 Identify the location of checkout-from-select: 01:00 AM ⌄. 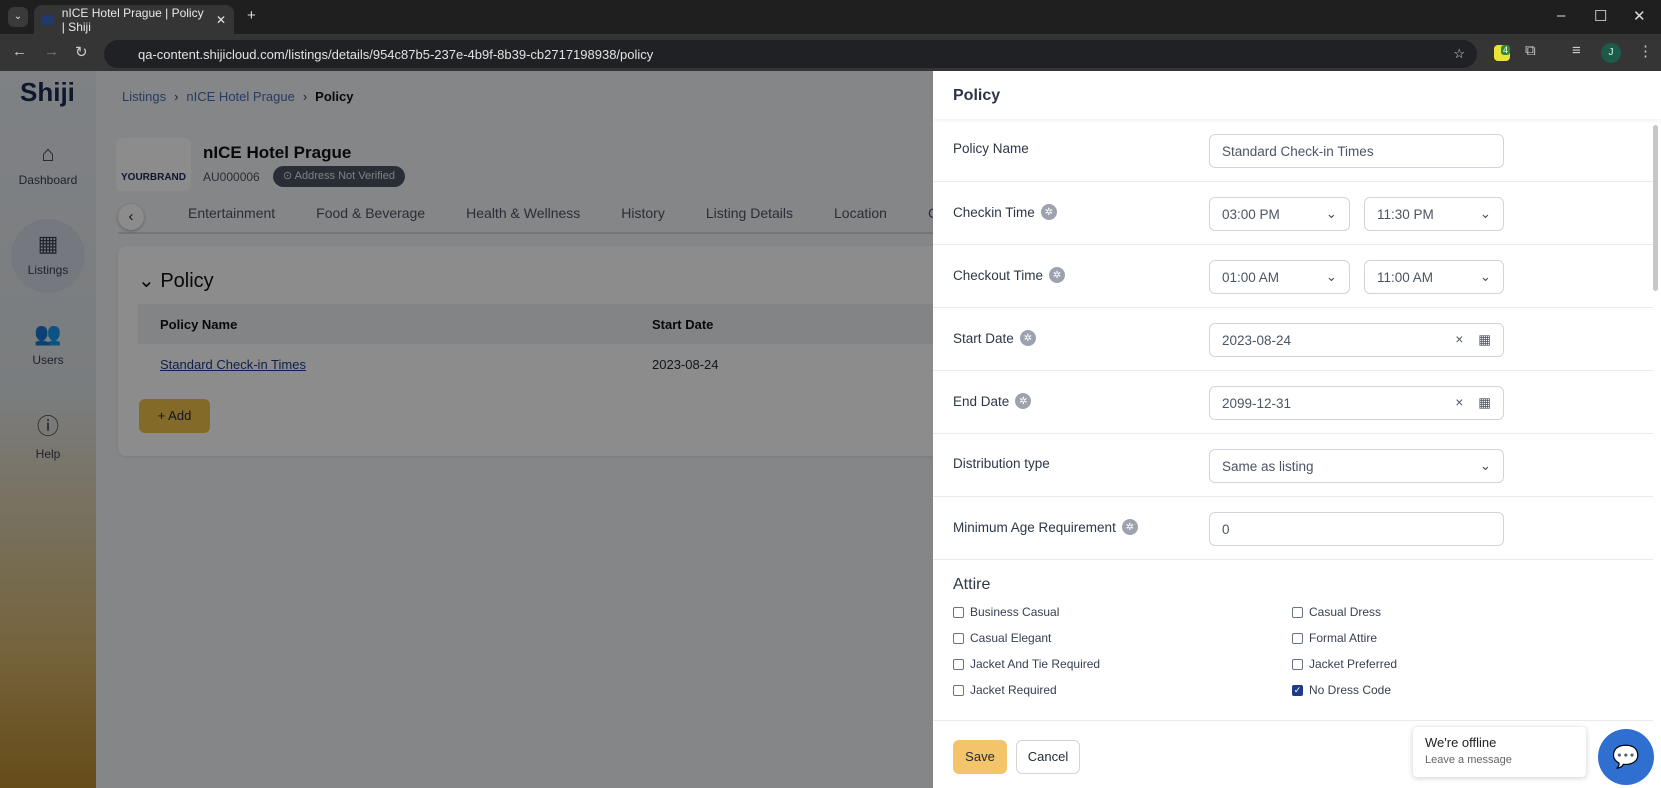
(1279, 277).